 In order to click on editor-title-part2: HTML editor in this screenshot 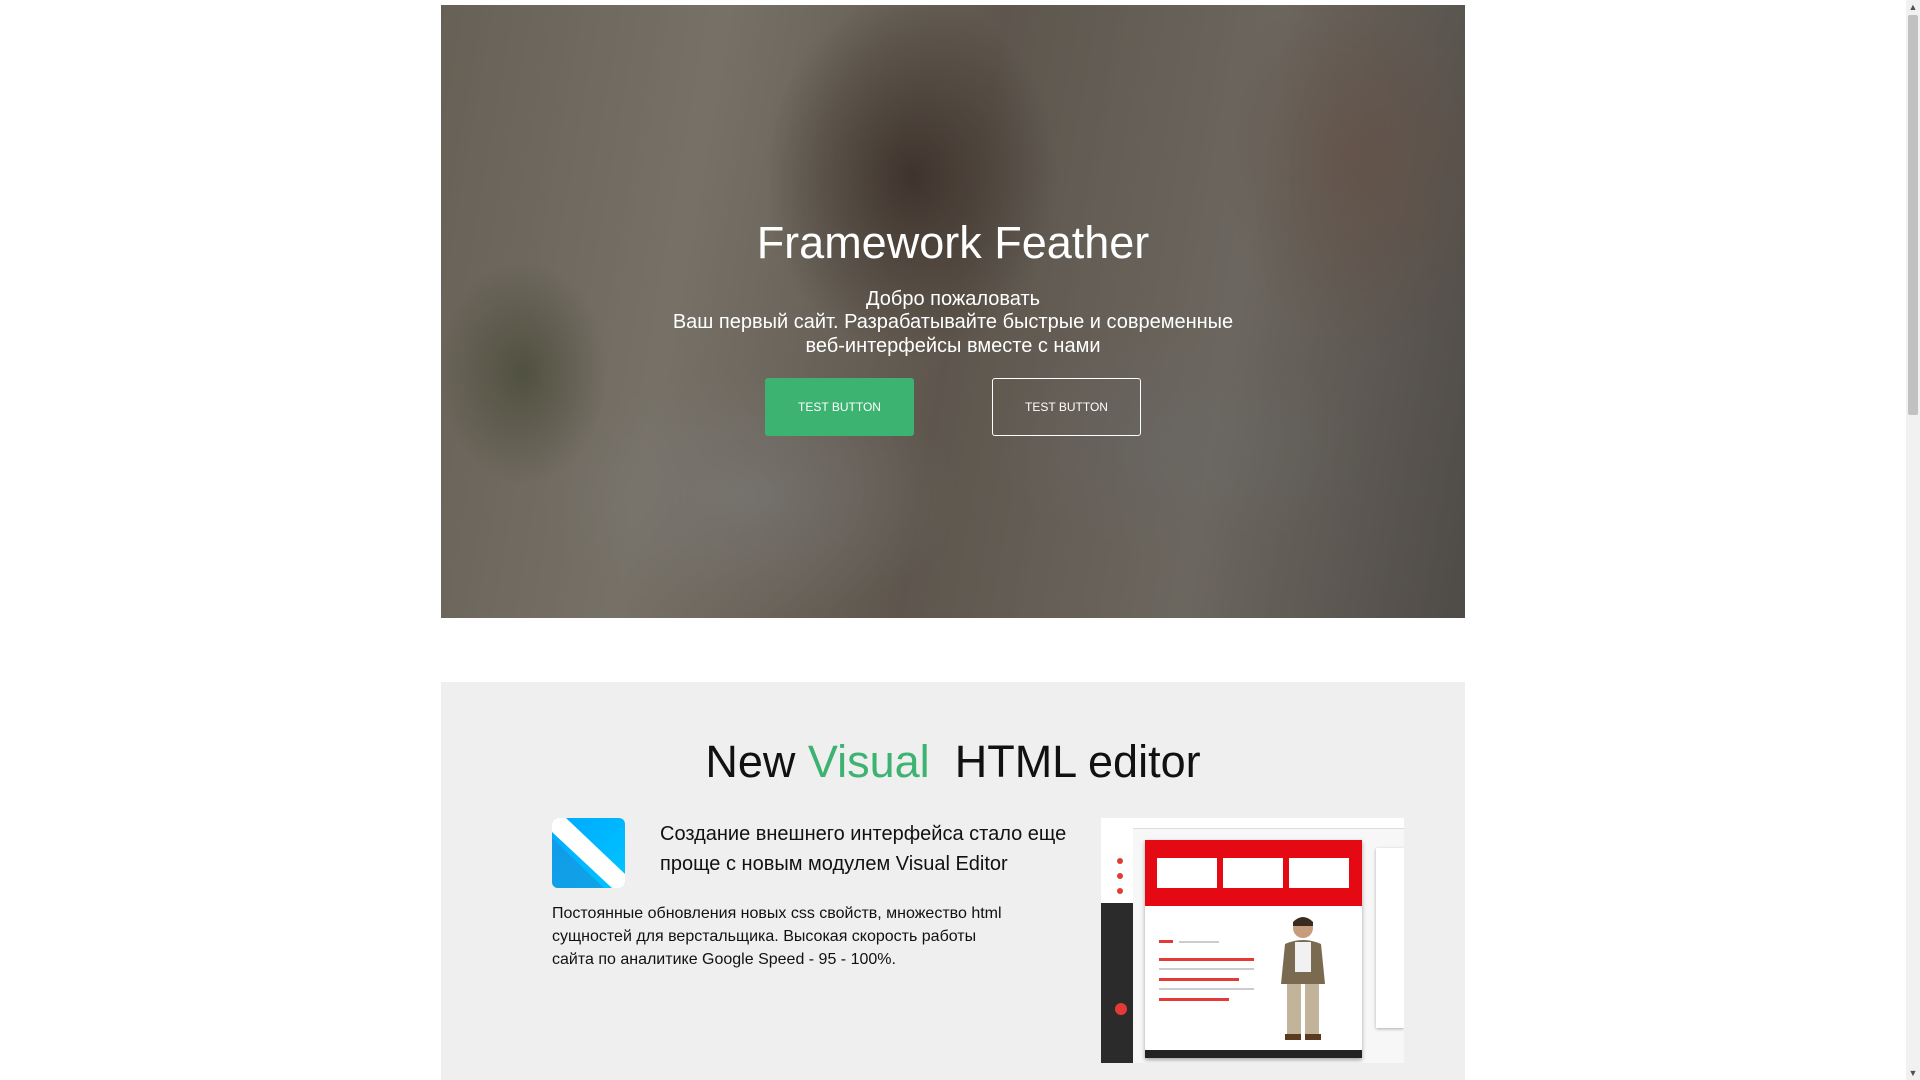, I will do `click(1077, 761)`.